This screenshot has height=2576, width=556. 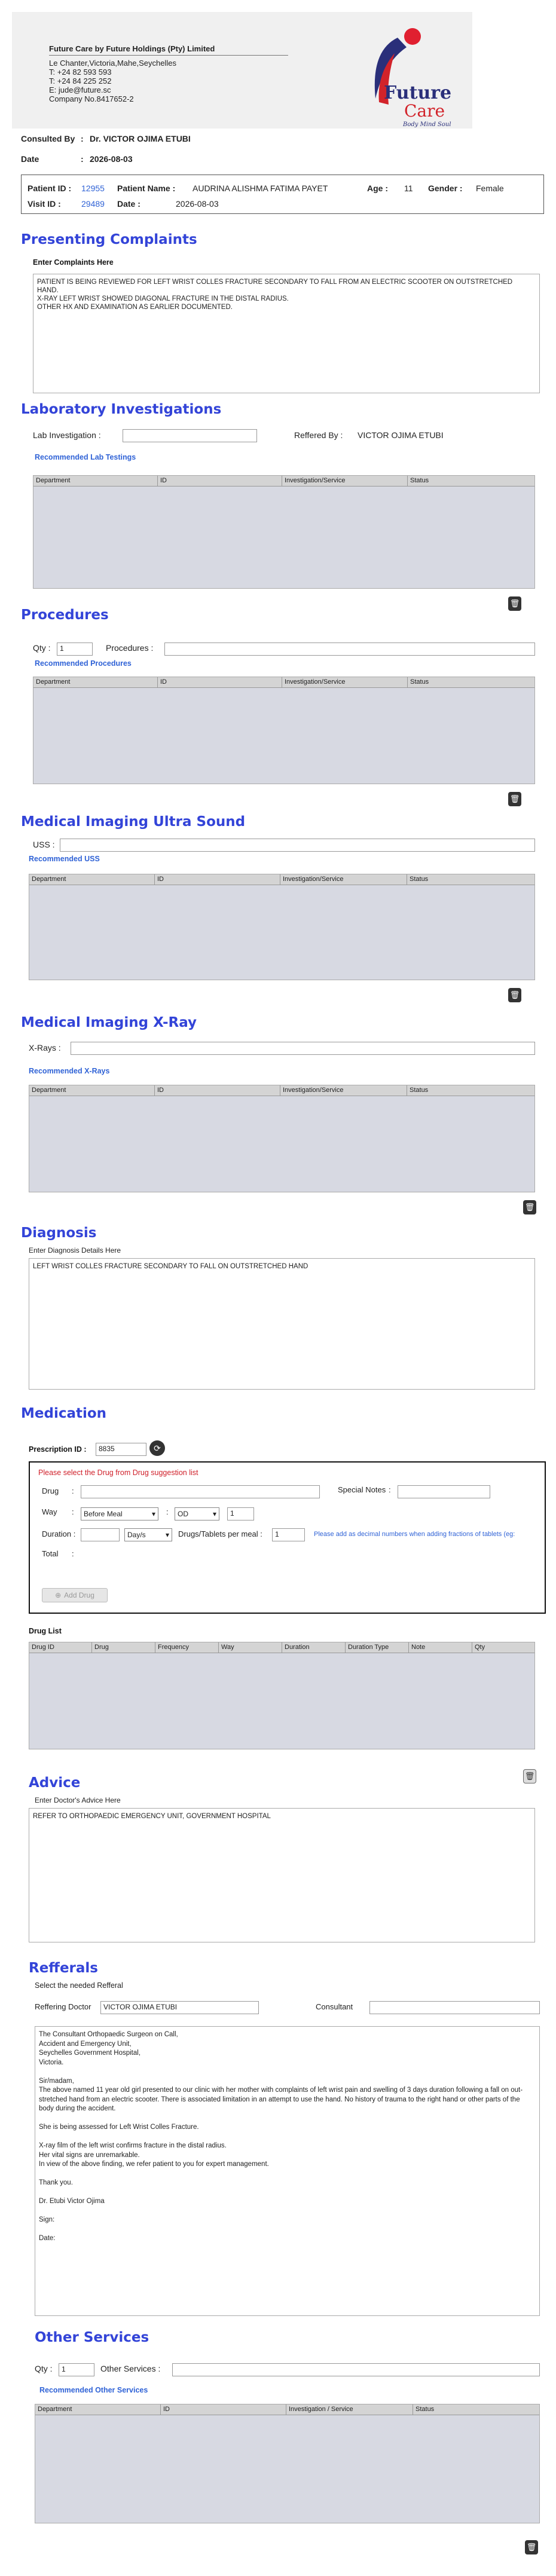 What do you see at coordinates (190, 435) in the screenshot?
I see `lab-investigation-input` at bounding box center [190, 435].